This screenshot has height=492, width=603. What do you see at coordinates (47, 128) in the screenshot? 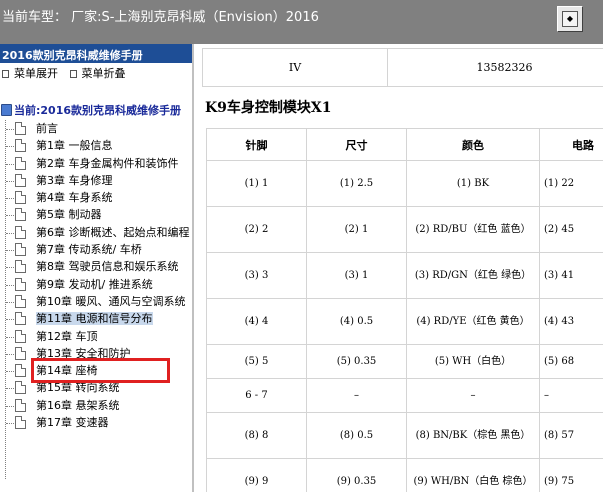
I see `tree-item-label: 前言` at bounding box center [47, 128].